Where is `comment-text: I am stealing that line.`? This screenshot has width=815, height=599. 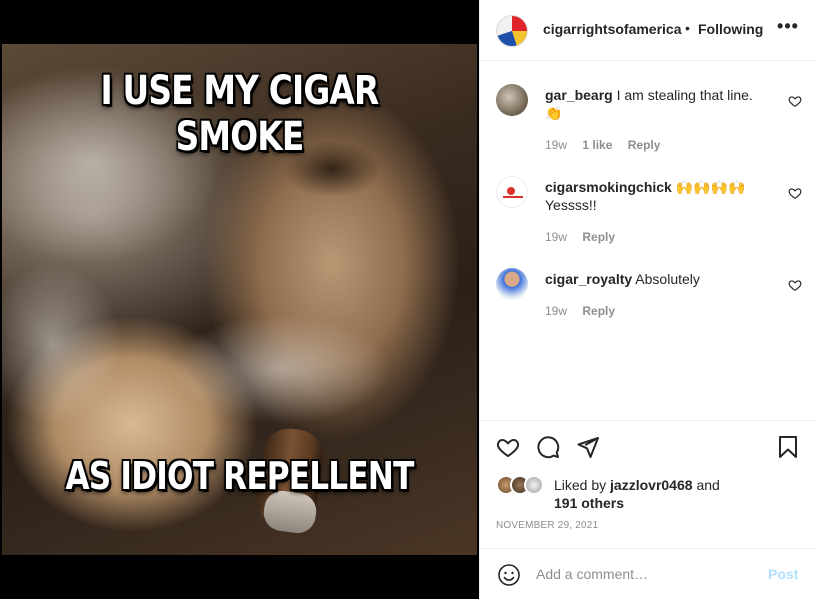
comment-text: I am stealing that line. is located at coordinates (684, 95).